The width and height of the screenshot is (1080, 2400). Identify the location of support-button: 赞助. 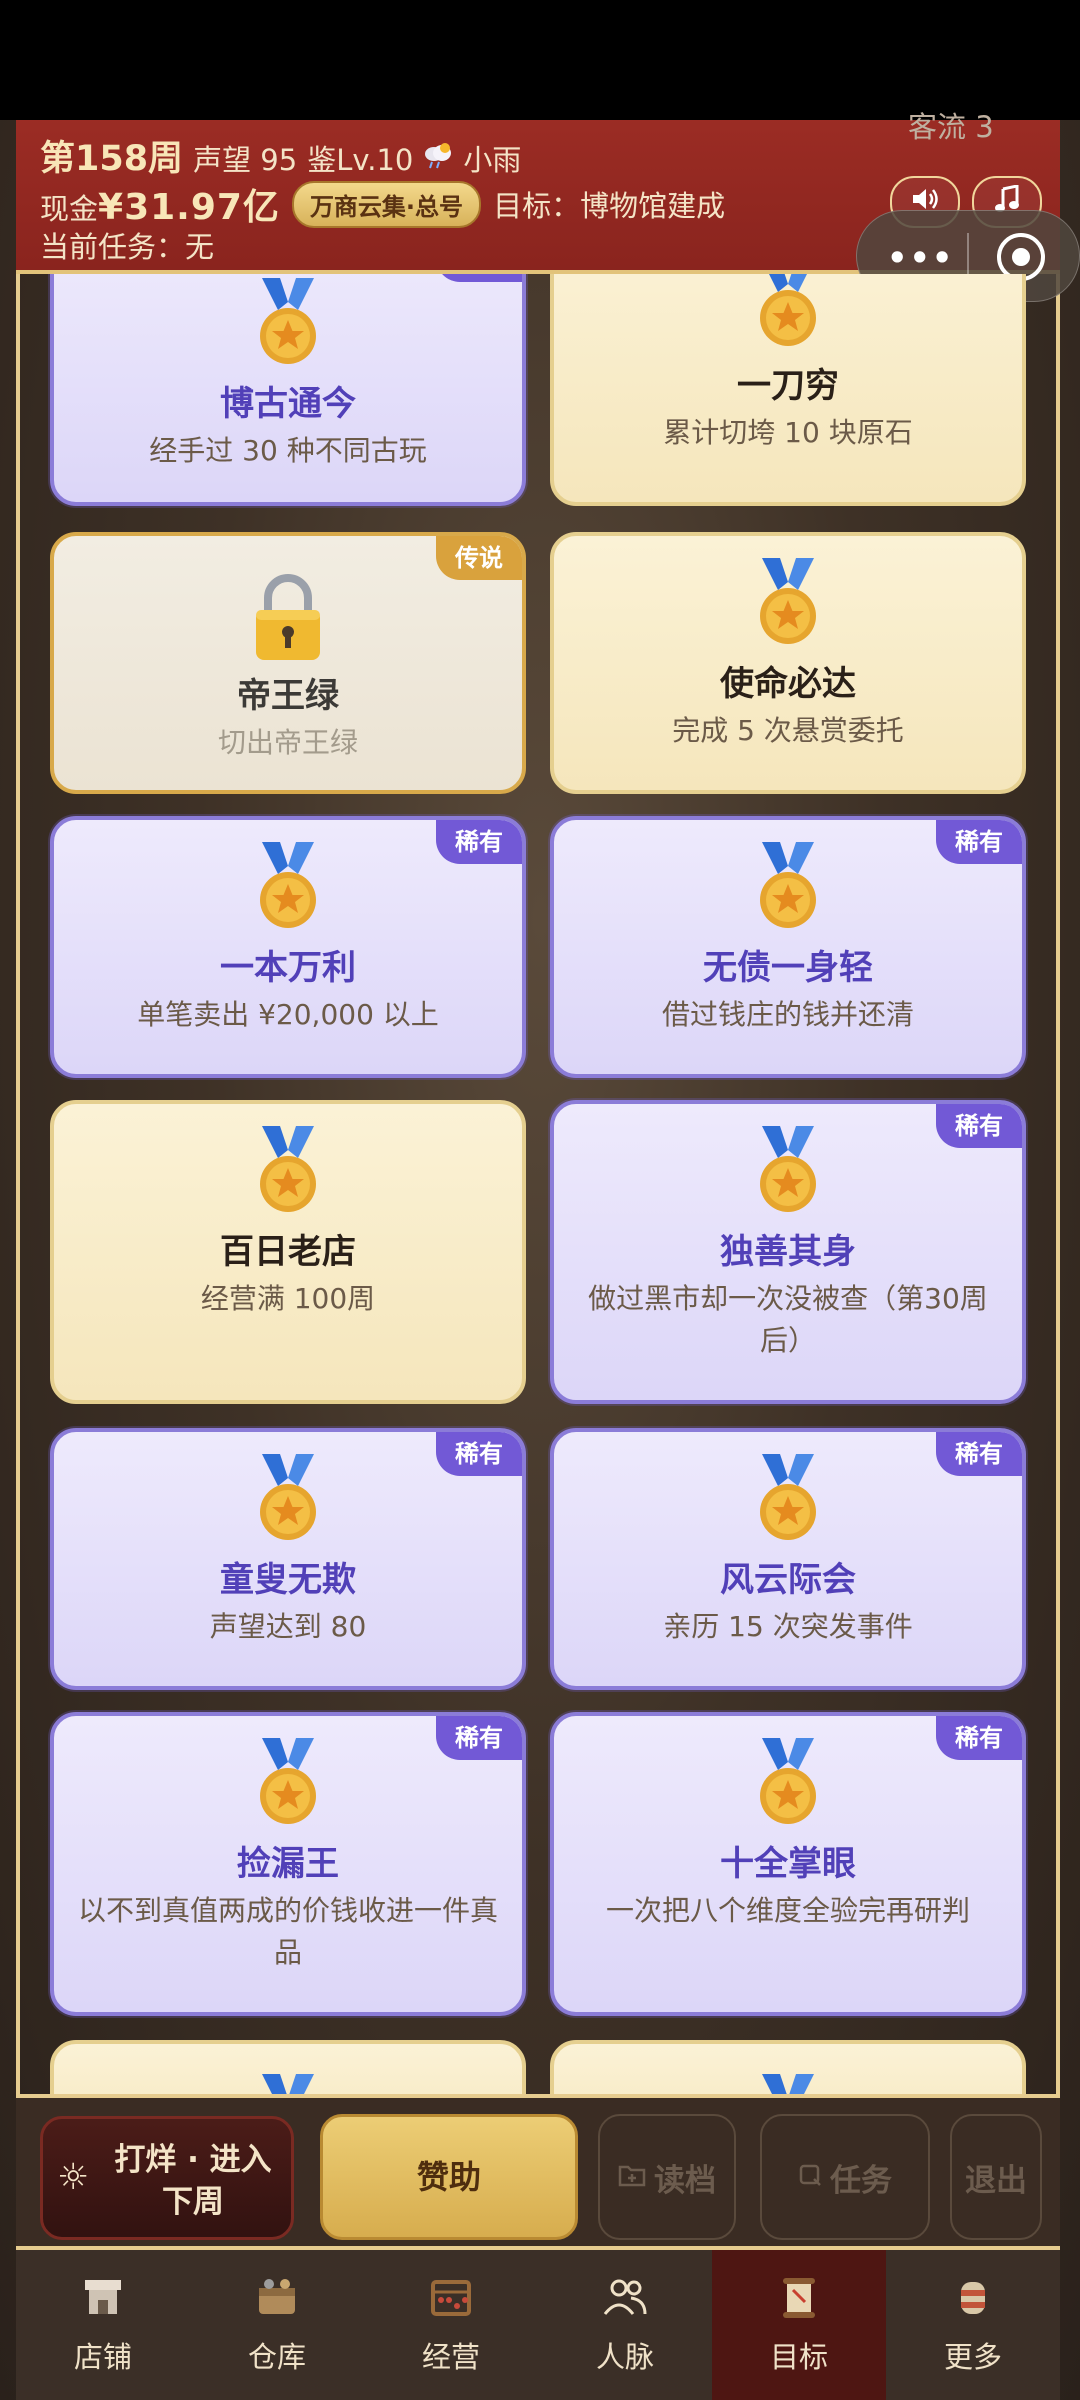
(449, 2177).